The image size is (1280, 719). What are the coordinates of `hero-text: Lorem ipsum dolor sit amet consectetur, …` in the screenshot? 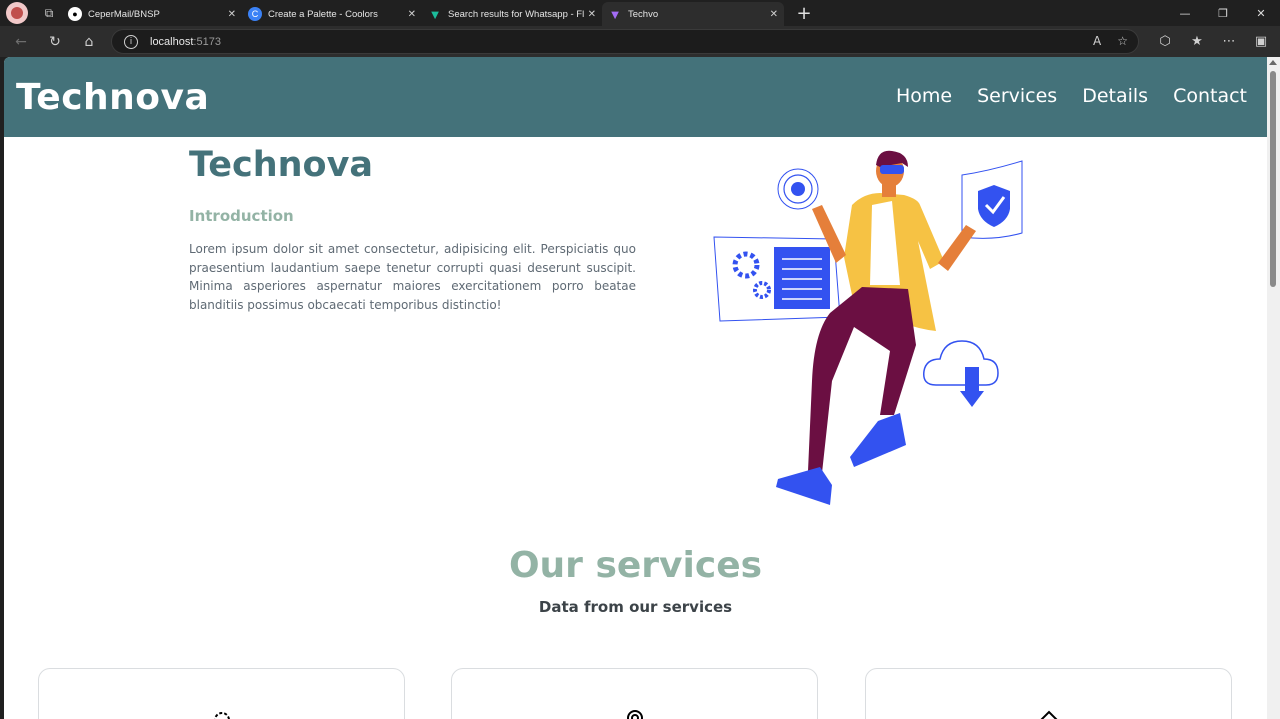 It's located at (412, 277).